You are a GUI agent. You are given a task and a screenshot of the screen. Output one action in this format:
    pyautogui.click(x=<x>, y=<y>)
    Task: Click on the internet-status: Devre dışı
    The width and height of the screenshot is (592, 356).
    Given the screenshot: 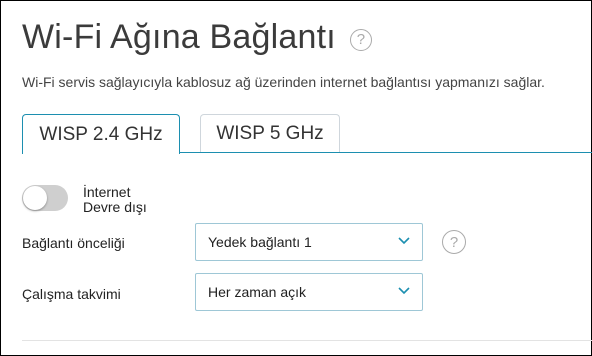 What is the action you would take?
    pyautogui.click(x=115, y=207)
    